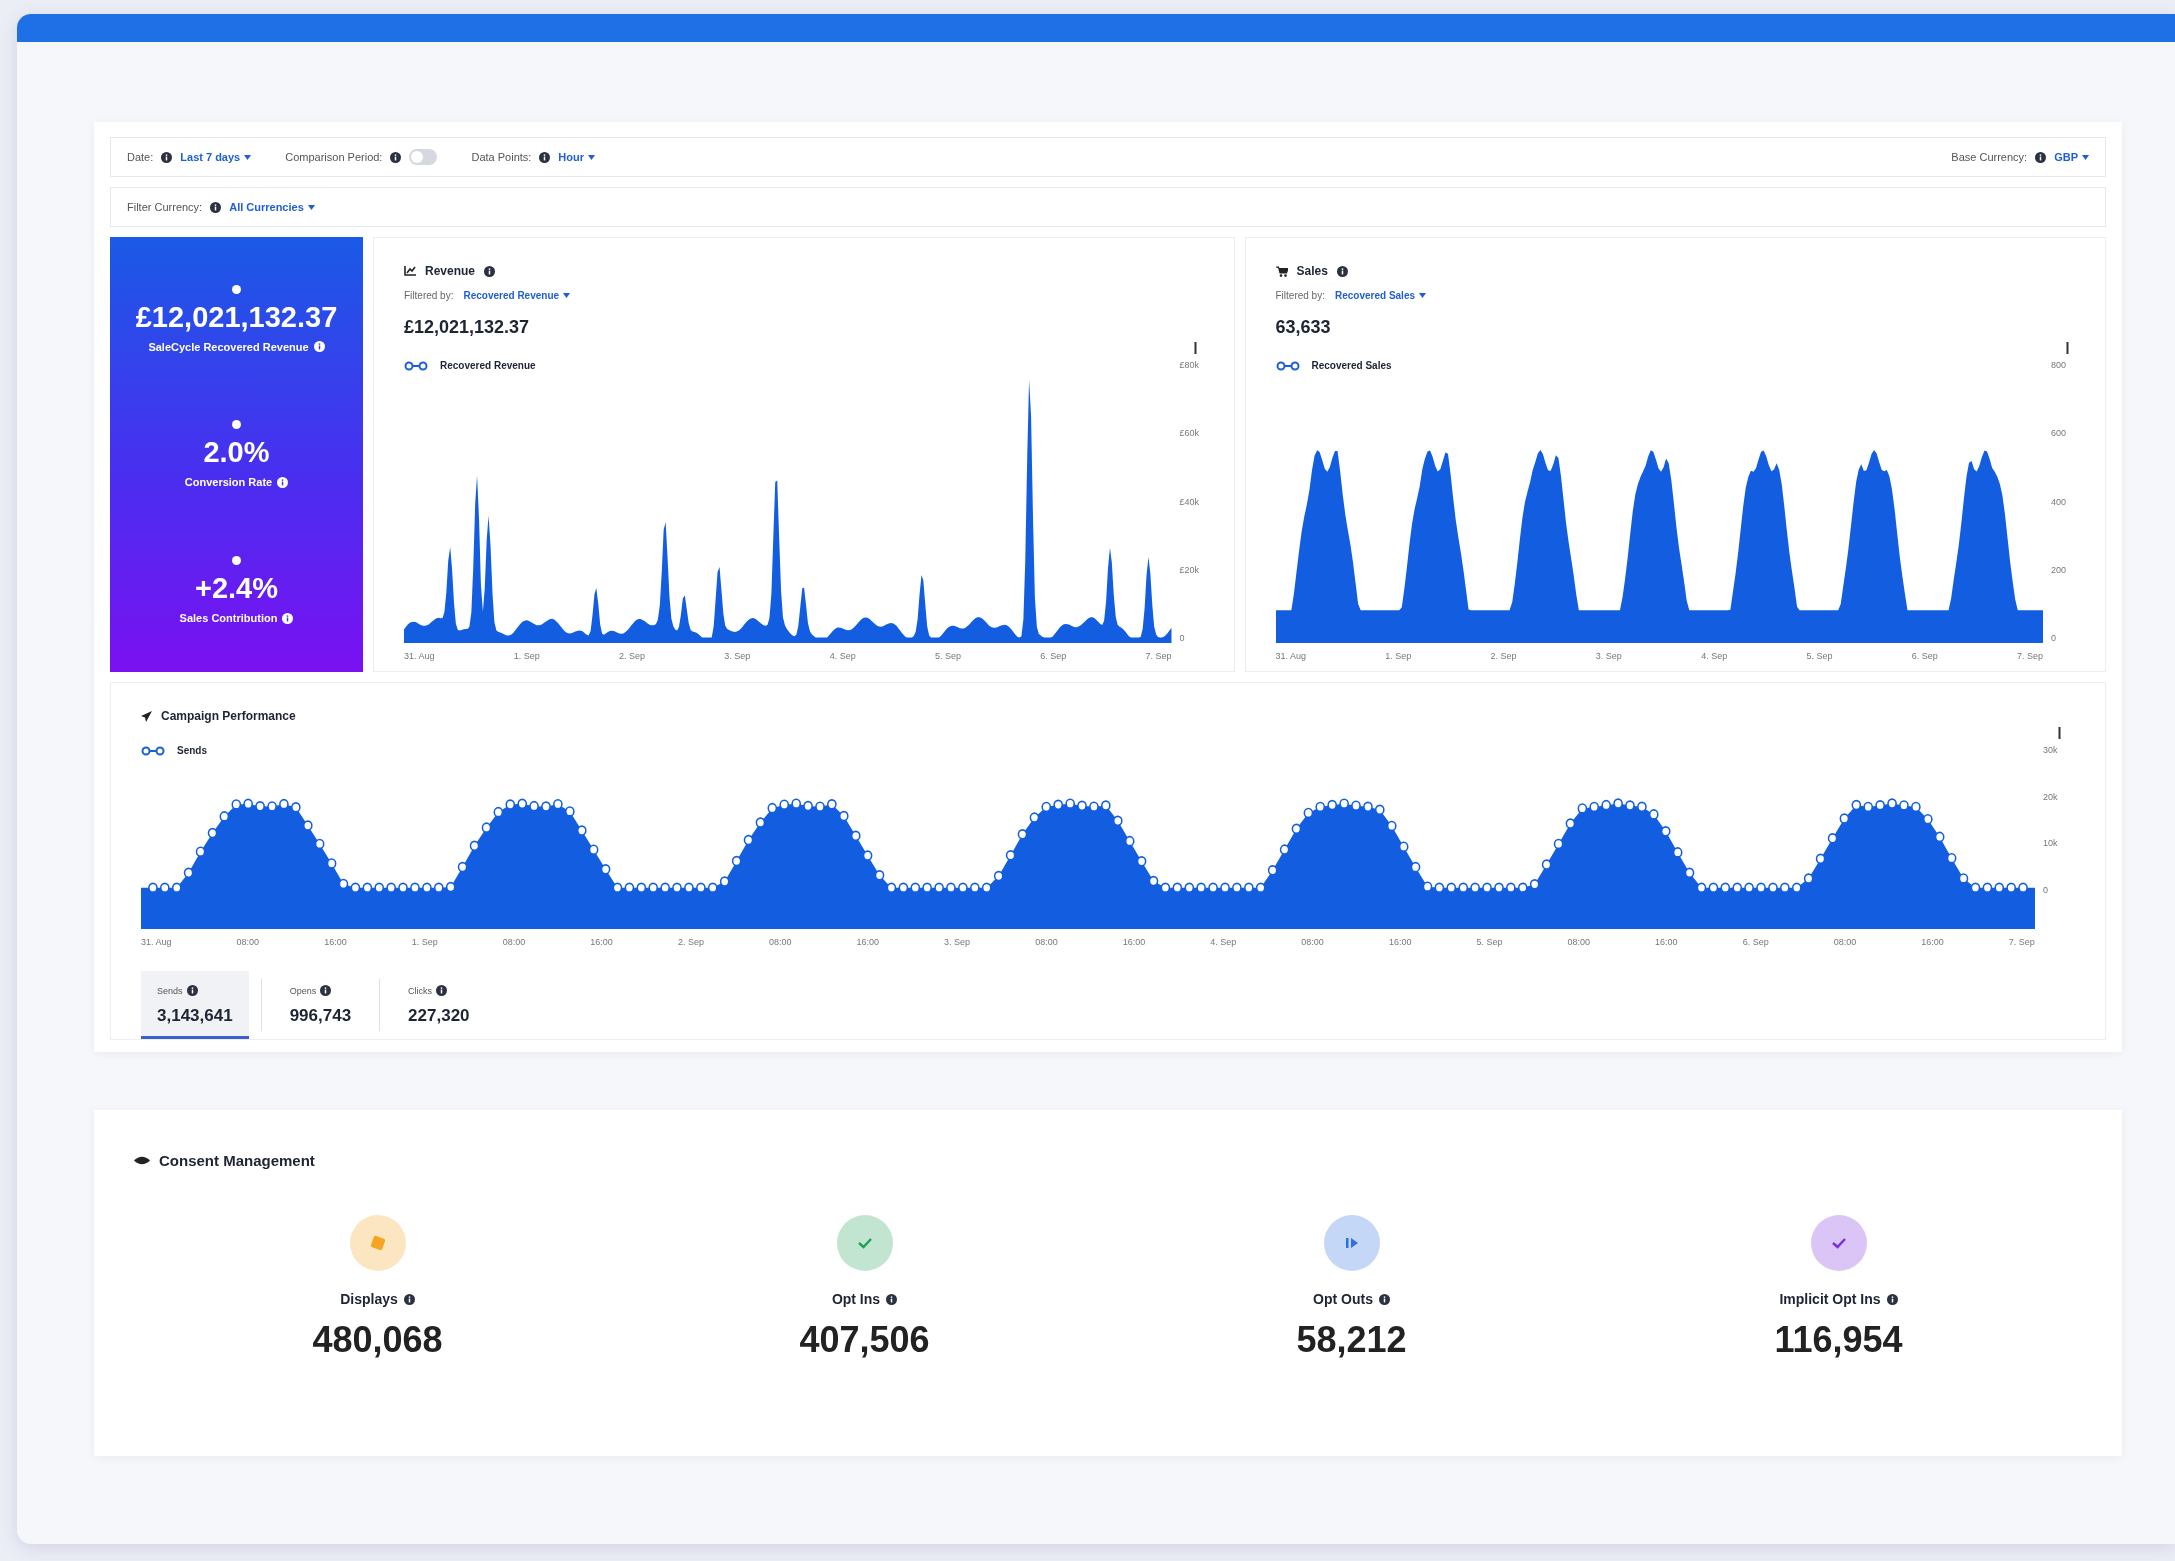 Image resolution: width=2175 pixels, height=1561 pixels. I want to click on comparison-toggle, so click(423, 157).